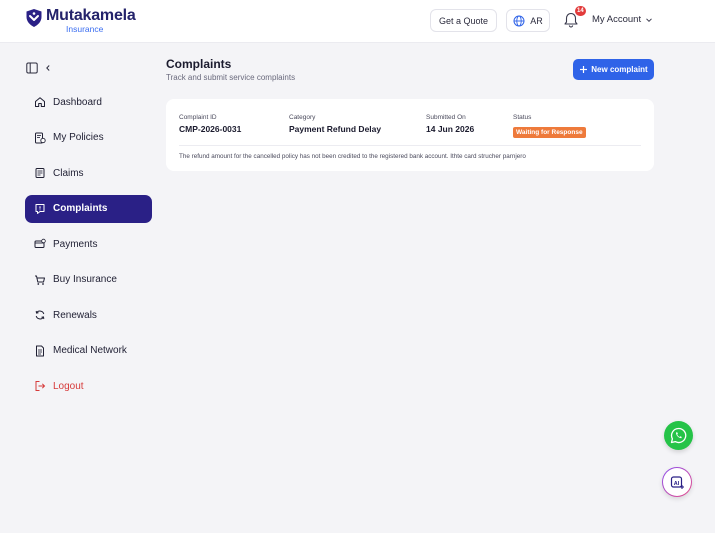 This screenshot has width=715, height=533. I want to click on sidebar-item-complaints: Complaints, so click(88, 208).